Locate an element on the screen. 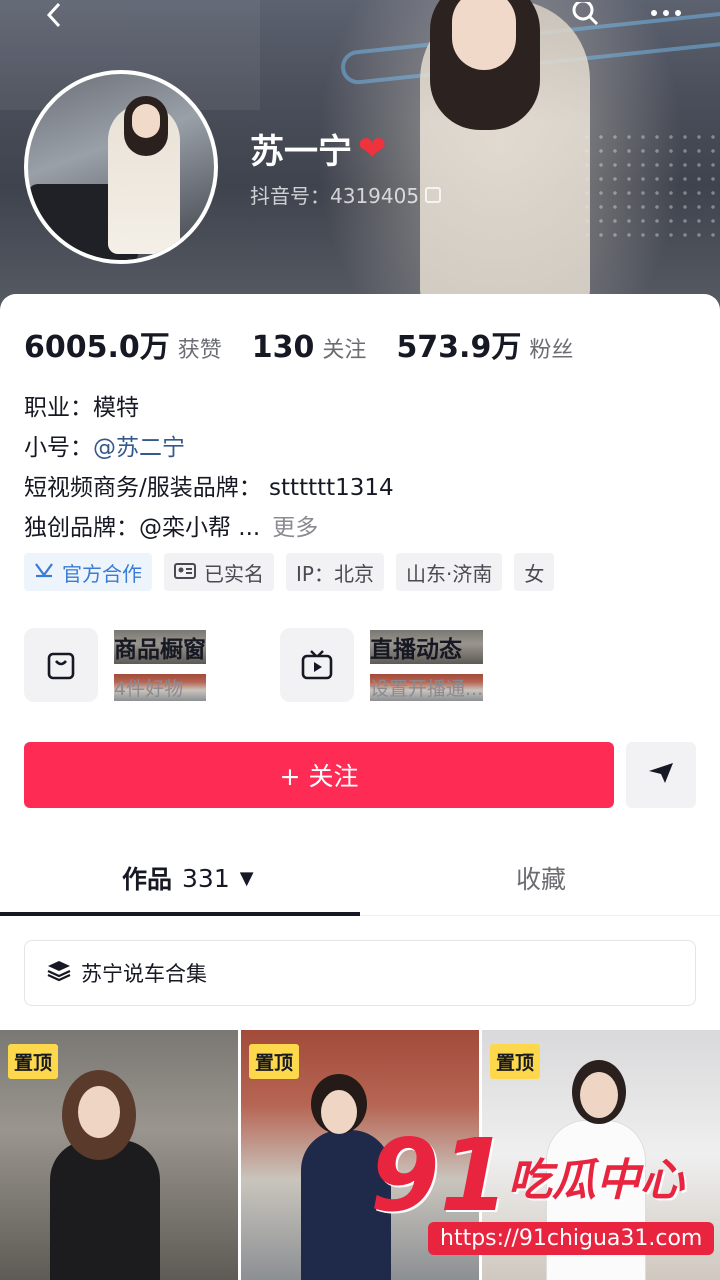  send-icon is located at coordinates (661, 775).